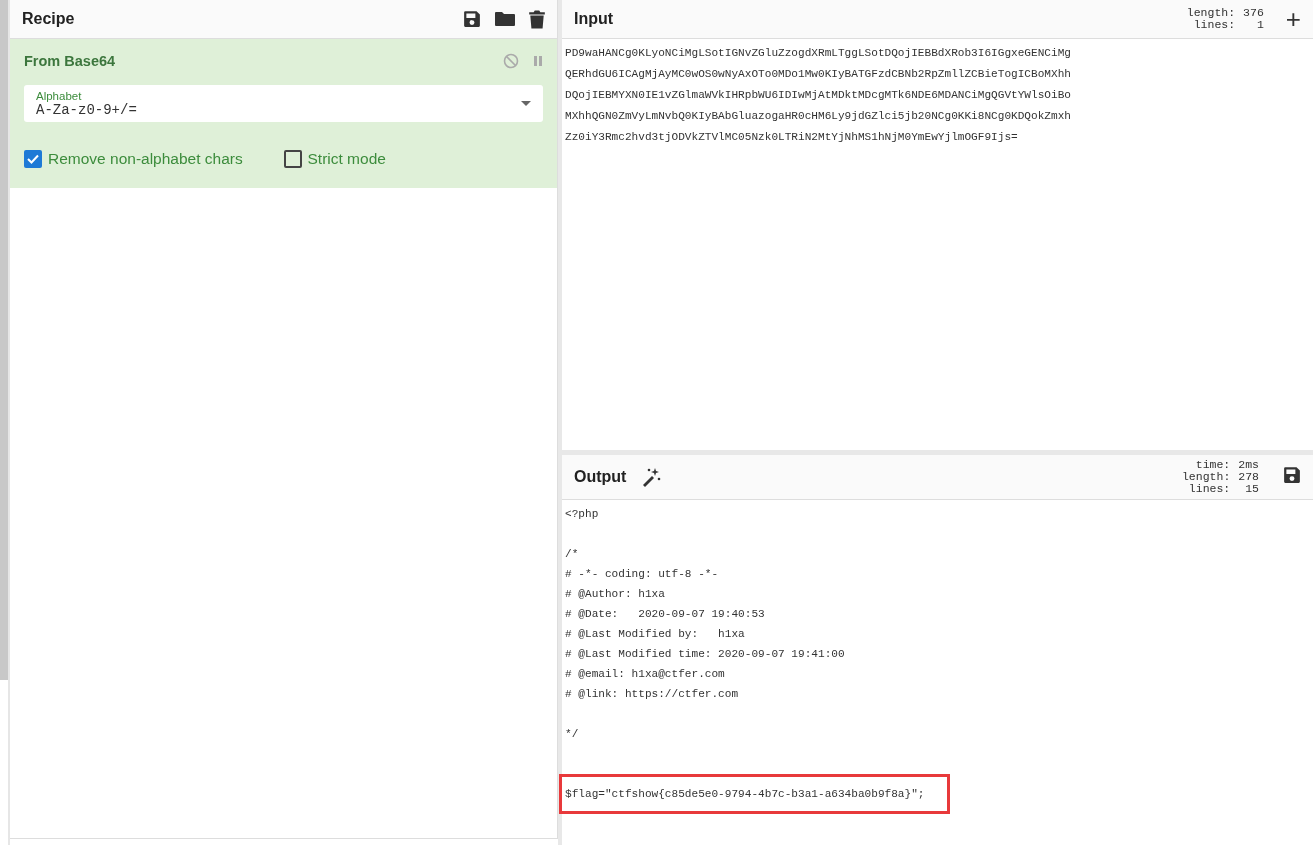  What do you see at coordinates (645, 674) in the screenshot?
I see `code-line: # @email: h1xa@ctfer.com` at bounding box center [645, 674].